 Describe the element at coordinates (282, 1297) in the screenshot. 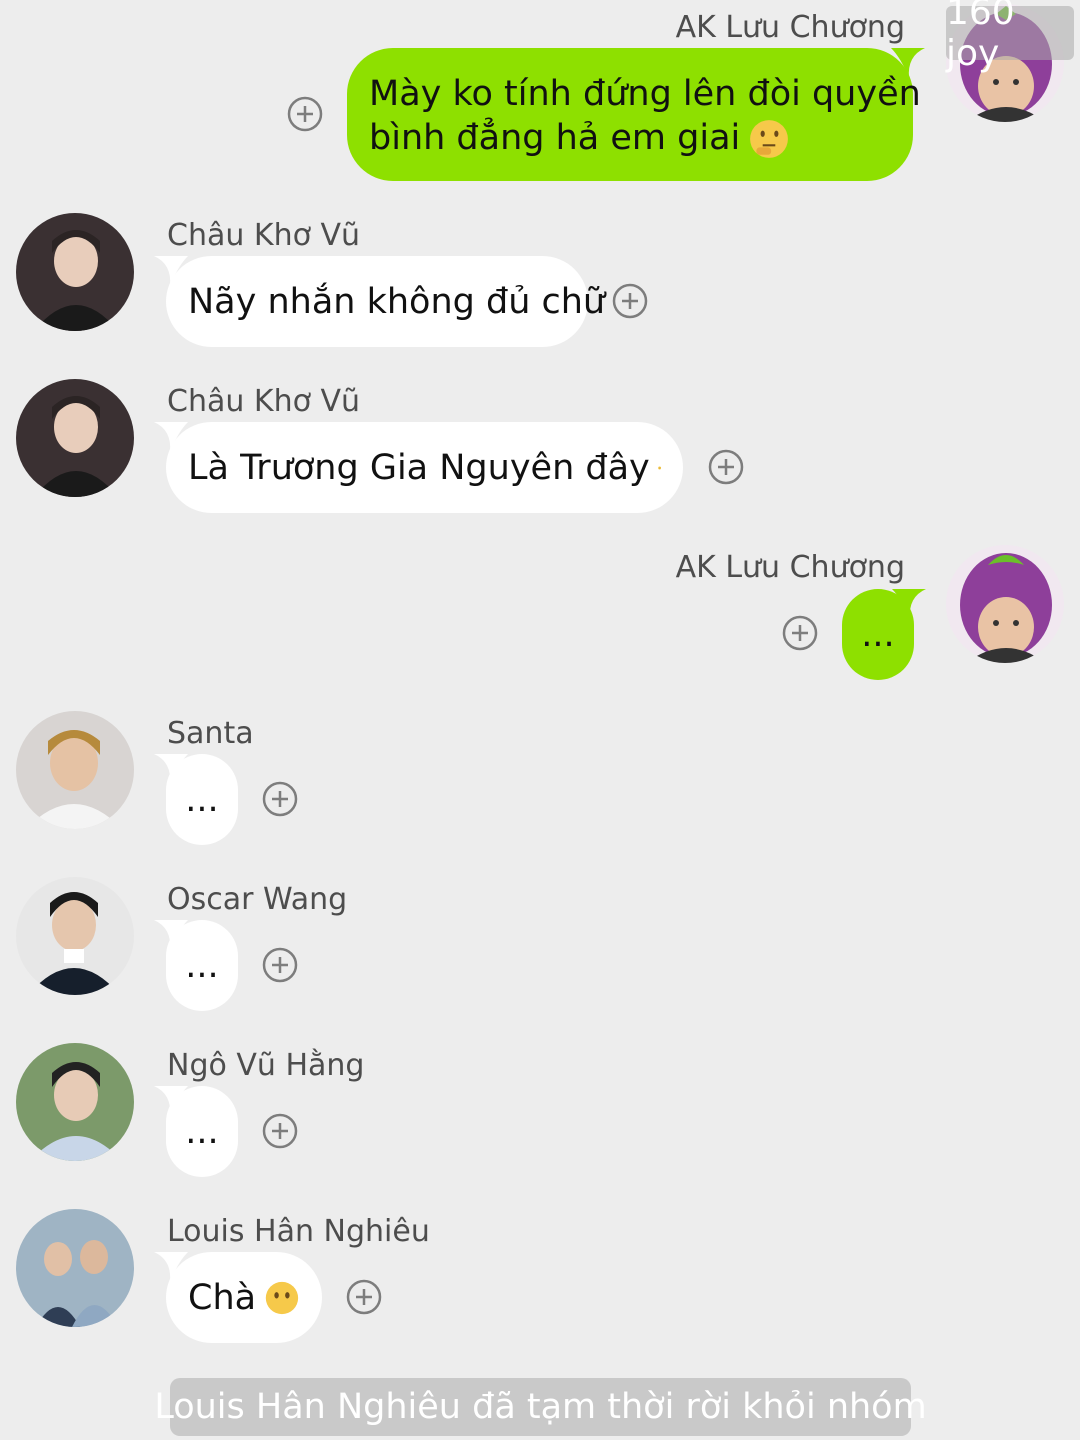

I see `face-without-mouth-icon` at that location.